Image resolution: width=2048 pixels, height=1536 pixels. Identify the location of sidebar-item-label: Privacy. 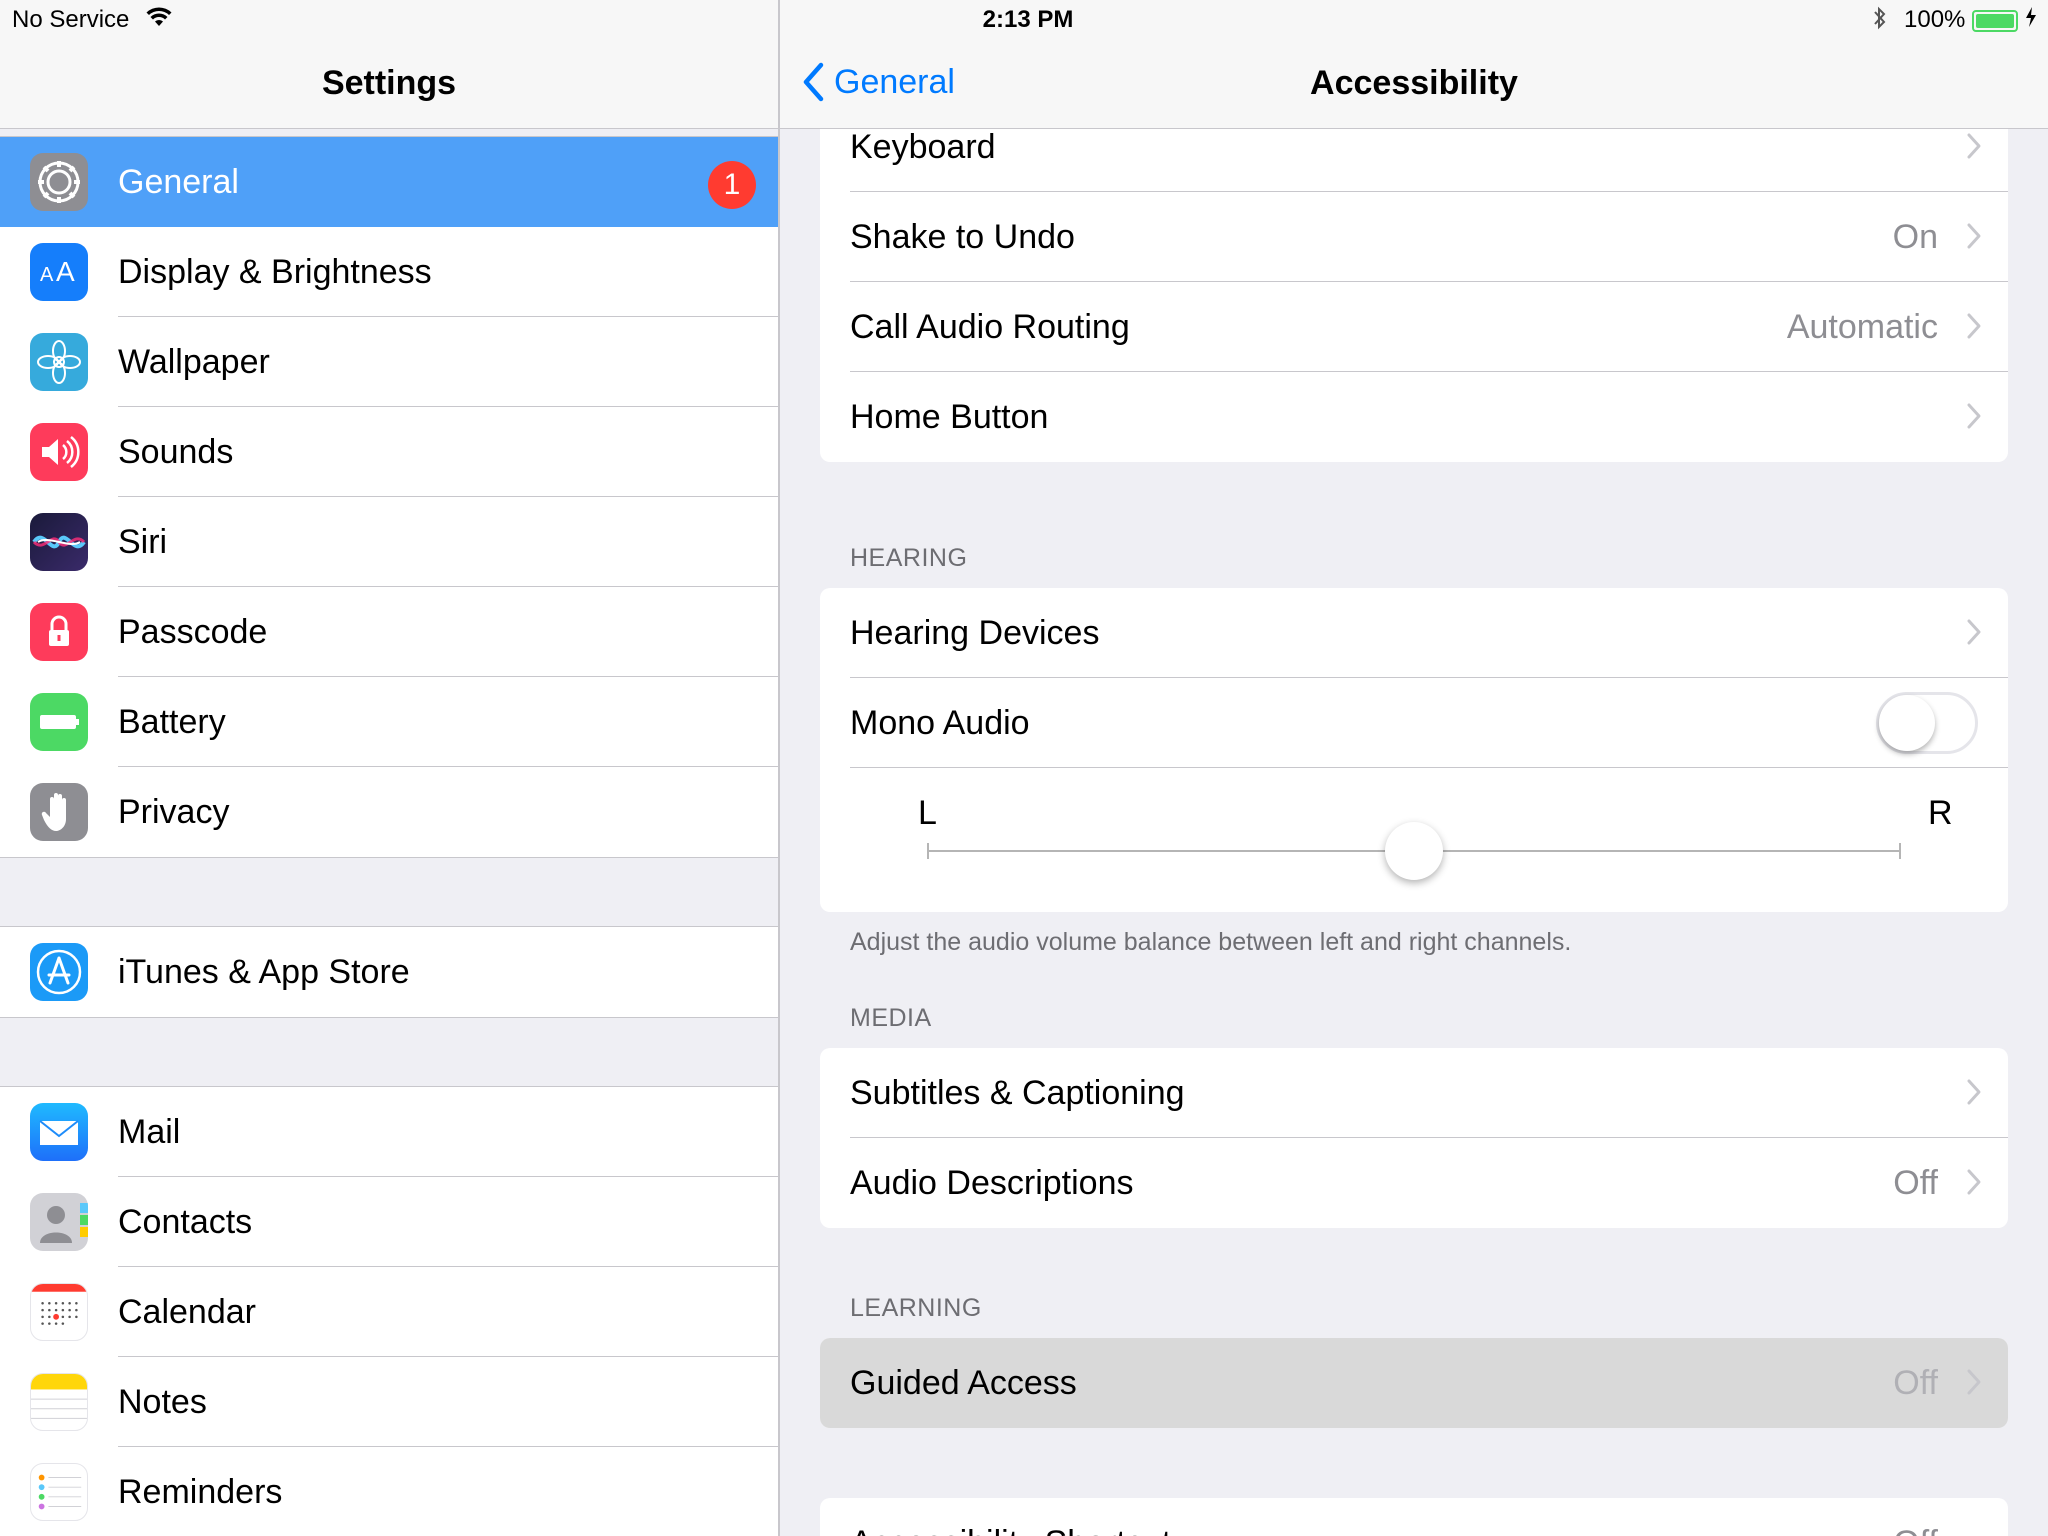
(174, 812).